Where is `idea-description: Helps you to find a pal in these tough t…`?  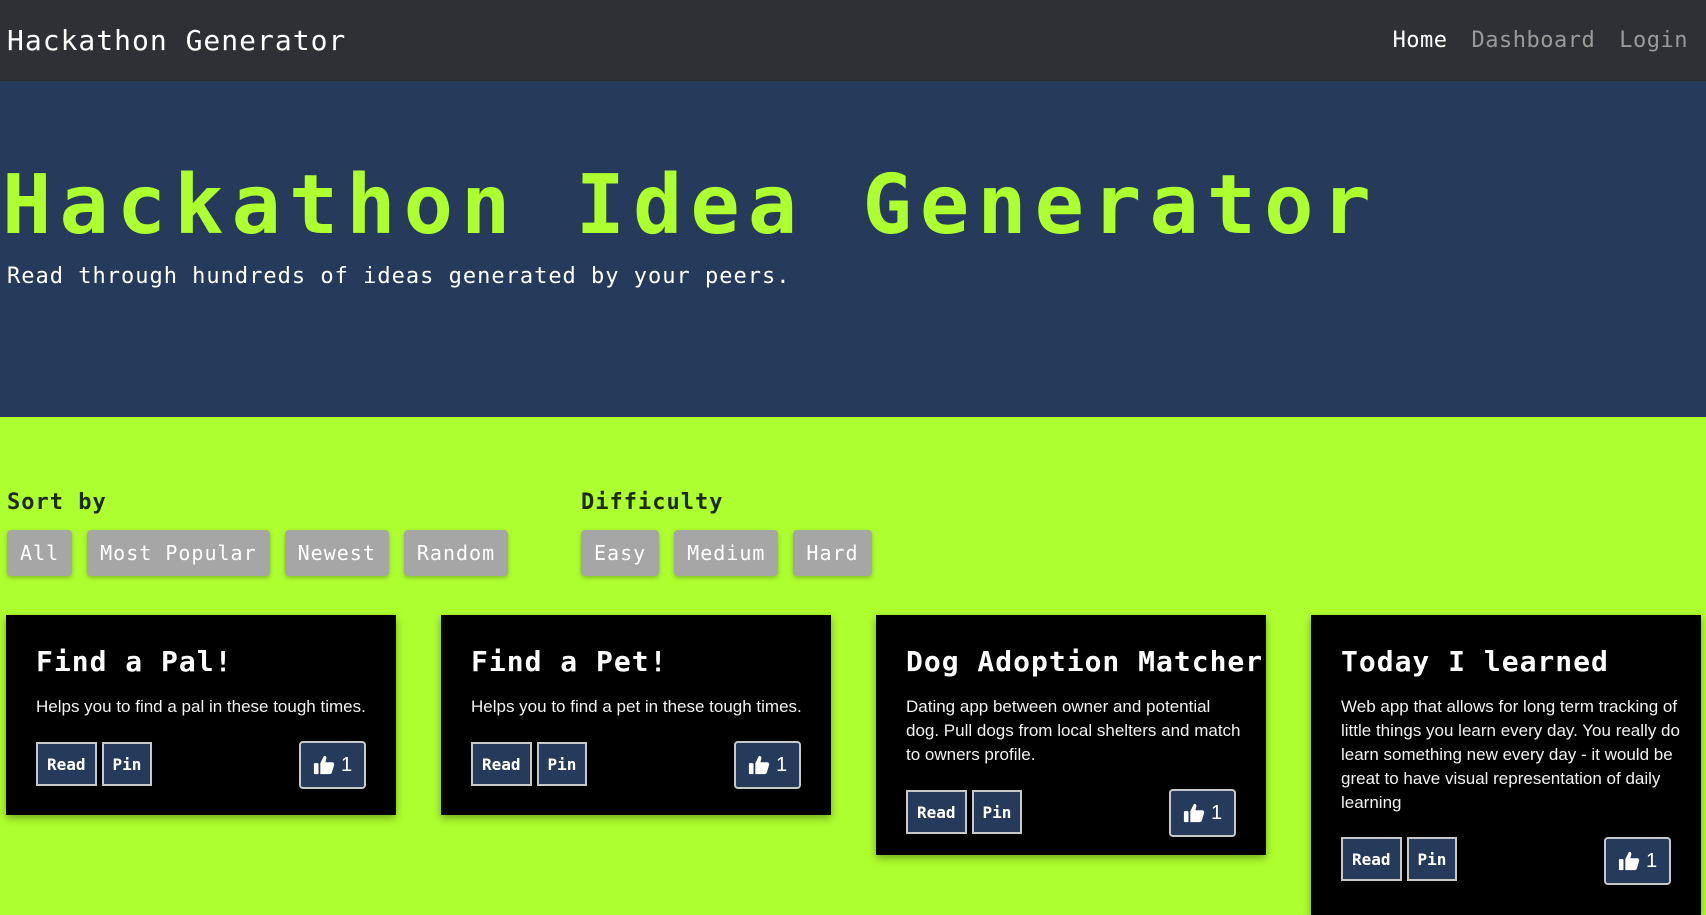 idea-description: Helps you to find a pal in these tough t… is located at coordinates (201, 706).